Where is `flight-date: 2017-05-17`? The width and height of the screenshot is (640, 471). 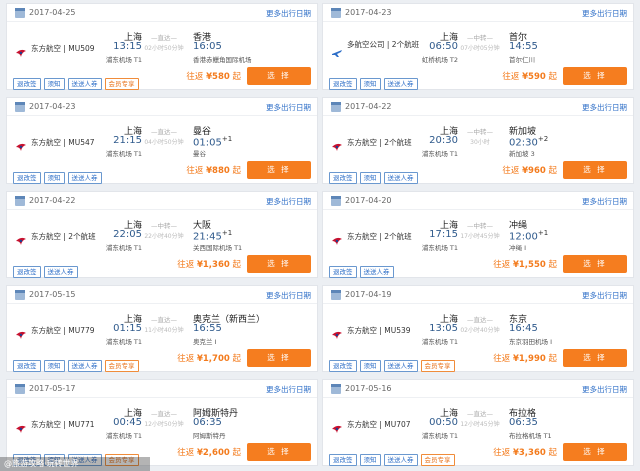 flight-date: 2017-05-17 is located at coordinates (52, 388).